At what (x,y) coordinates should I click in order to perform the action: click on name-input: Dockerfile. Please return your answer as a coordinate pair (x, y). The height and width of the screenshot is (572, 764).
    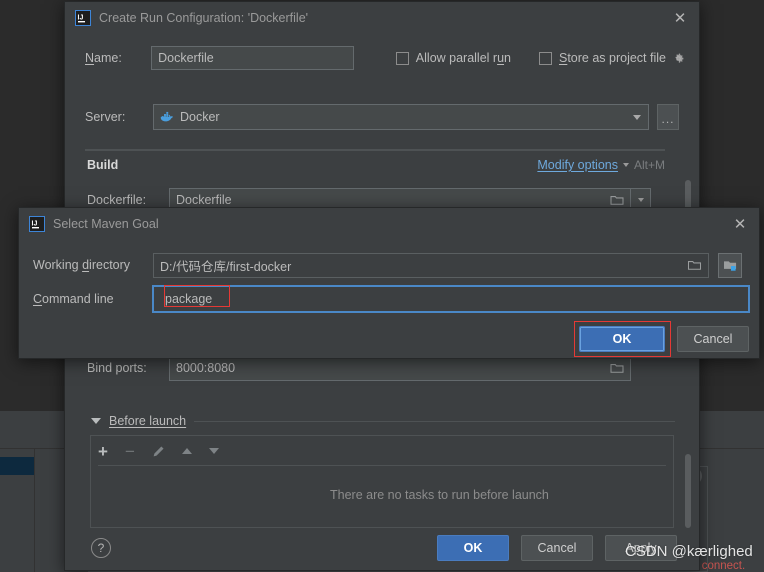
    Looking at the image, I should click on (252, 58).